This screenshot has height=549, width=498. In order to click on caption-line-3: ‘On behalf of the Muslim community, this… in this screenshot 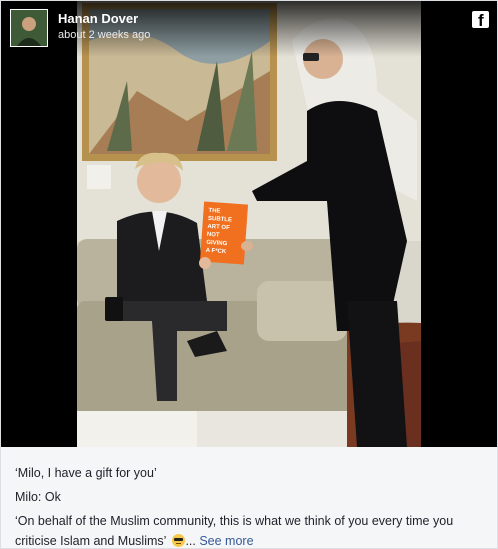, I will do `click(250, 529)`.